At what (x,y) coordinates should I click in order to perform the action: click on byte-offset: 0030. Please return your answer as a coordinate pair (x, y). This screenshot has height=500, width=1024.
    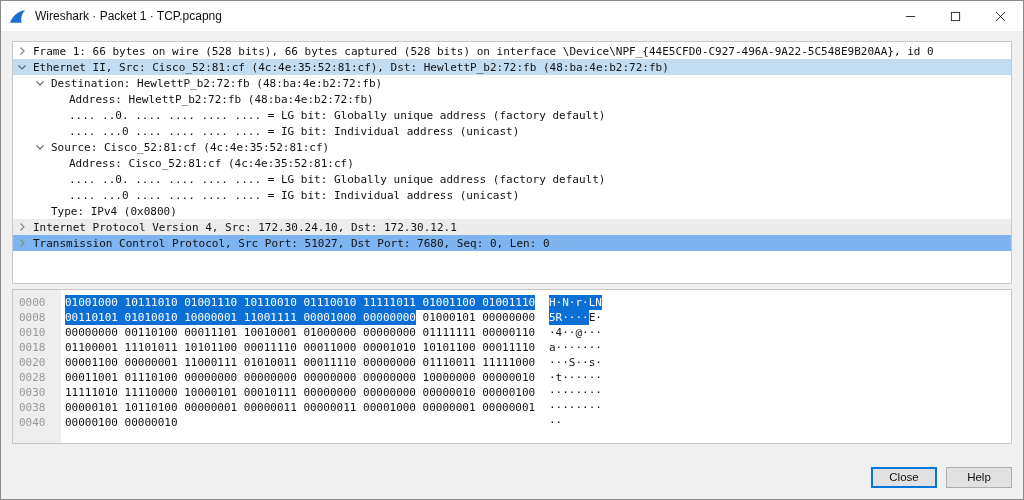
    Looking at the image, I should click on (33, 392).